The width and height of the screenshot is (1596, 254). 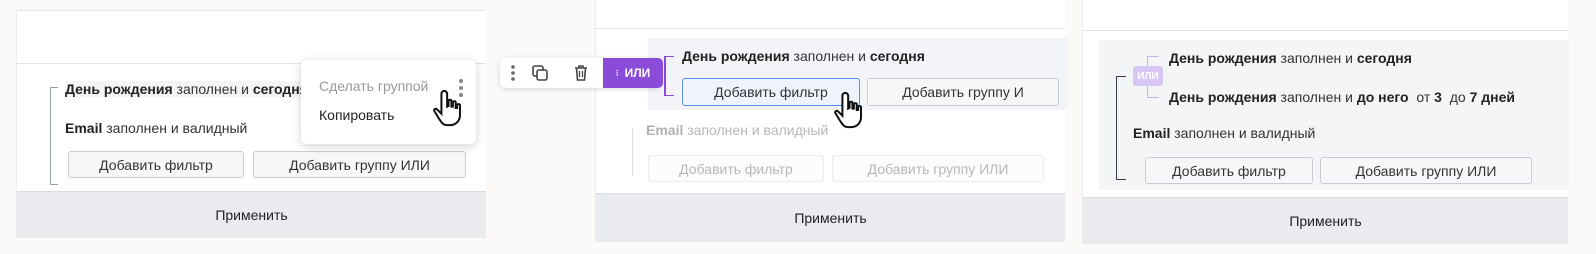 What do you see at coordinates (736, 168) in the screenshot?
I see `add-filter-button-outer: Добавить фильтр` at bounding box center [736, 168].